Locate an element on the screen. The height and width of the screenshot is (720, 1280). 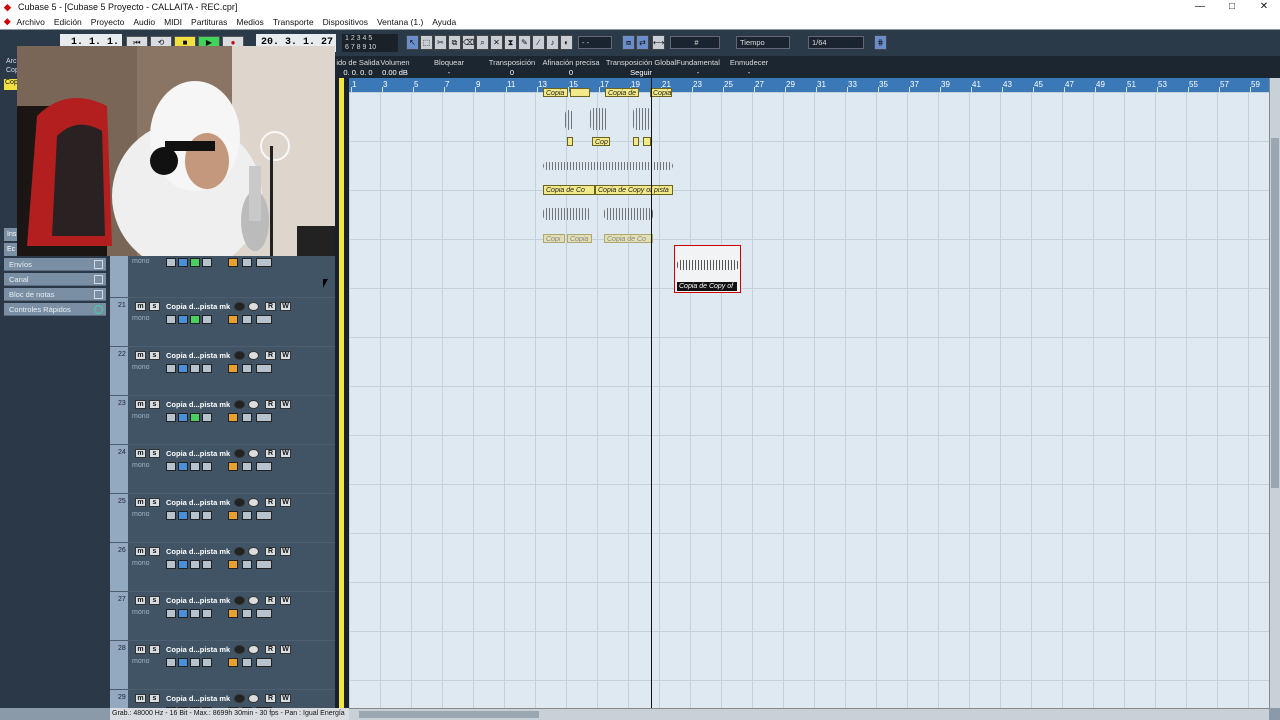
color-tool-icon: ◐ is located at coordinates (566, 42).